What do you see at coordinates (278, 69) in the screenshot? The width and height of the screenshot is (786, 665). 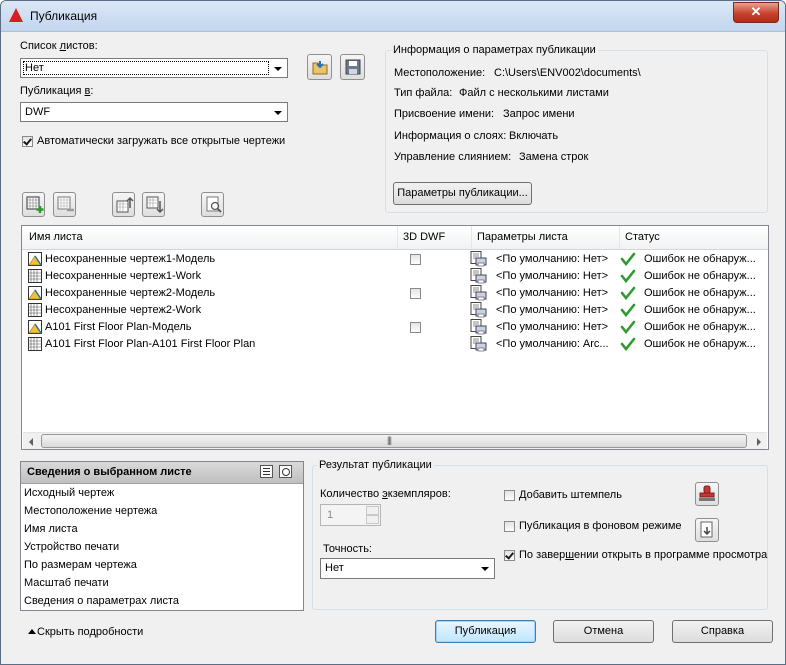 I see `chevron-down-icon` at bounding box center [278, 69].